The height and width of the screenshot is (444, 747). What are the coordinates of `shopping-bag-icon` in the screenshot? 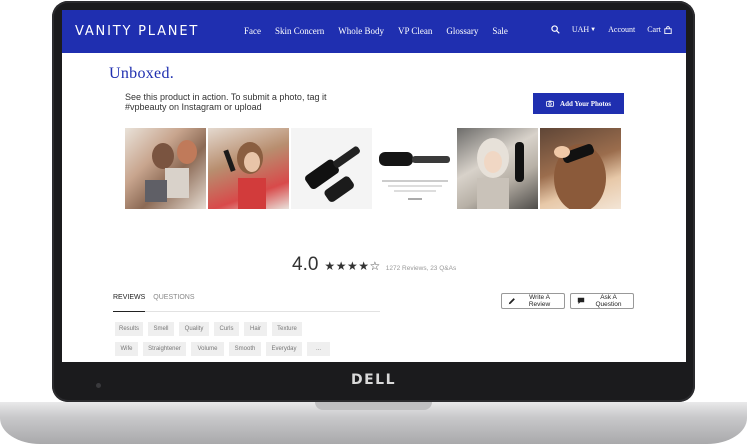 It's located at (668, 29).